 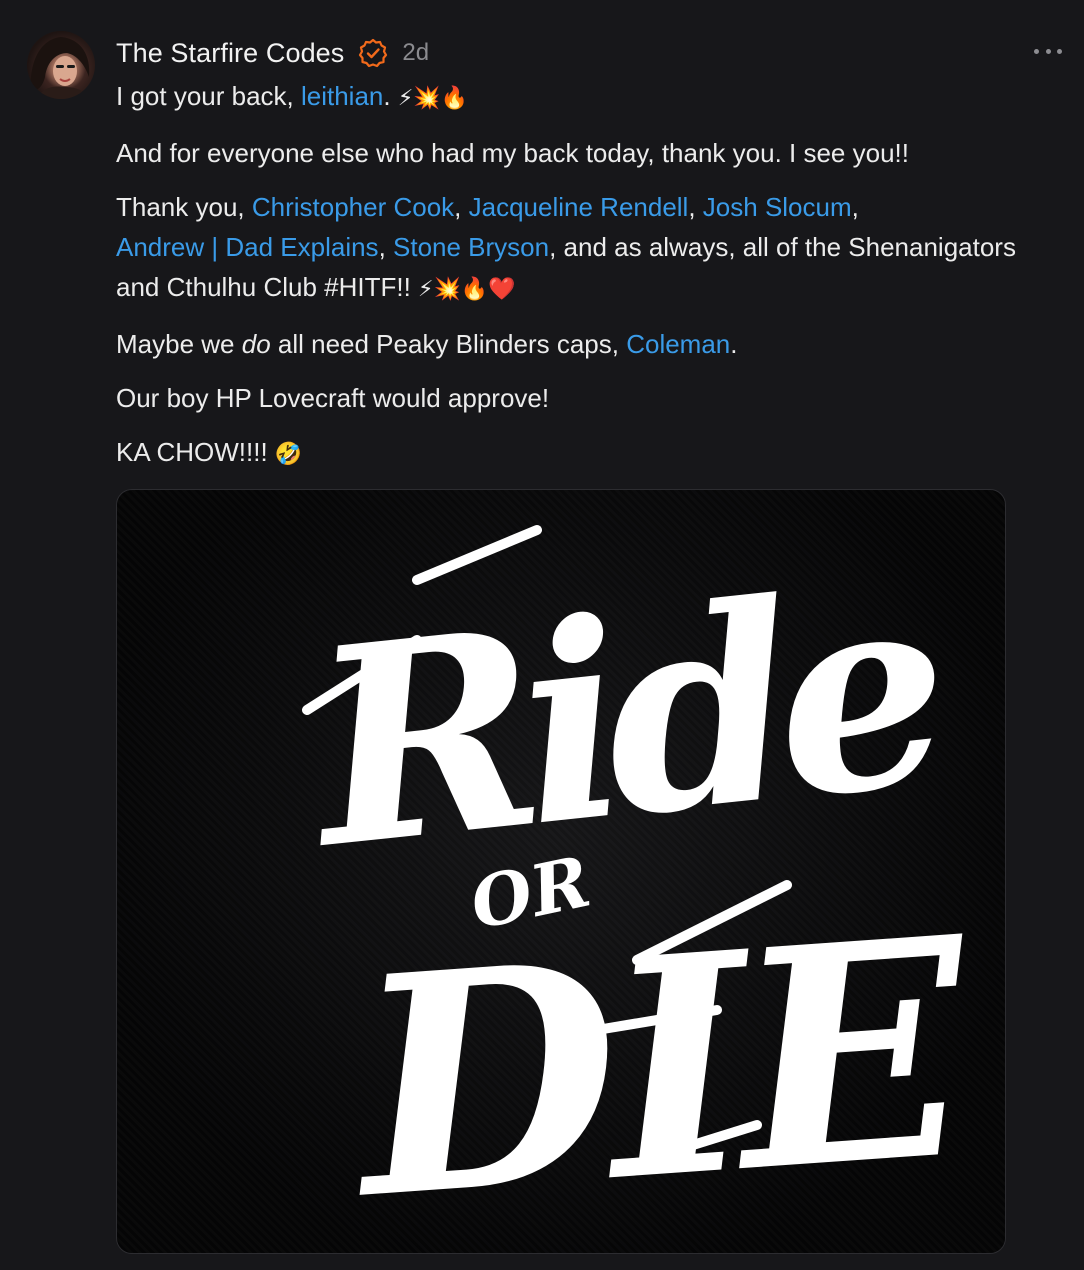 What do you see at coordinates (579, 207) in the screenshot?
I see `mention-jacqueline-rendell: Jacqueline Rendell` at bounding box center [579, 207].